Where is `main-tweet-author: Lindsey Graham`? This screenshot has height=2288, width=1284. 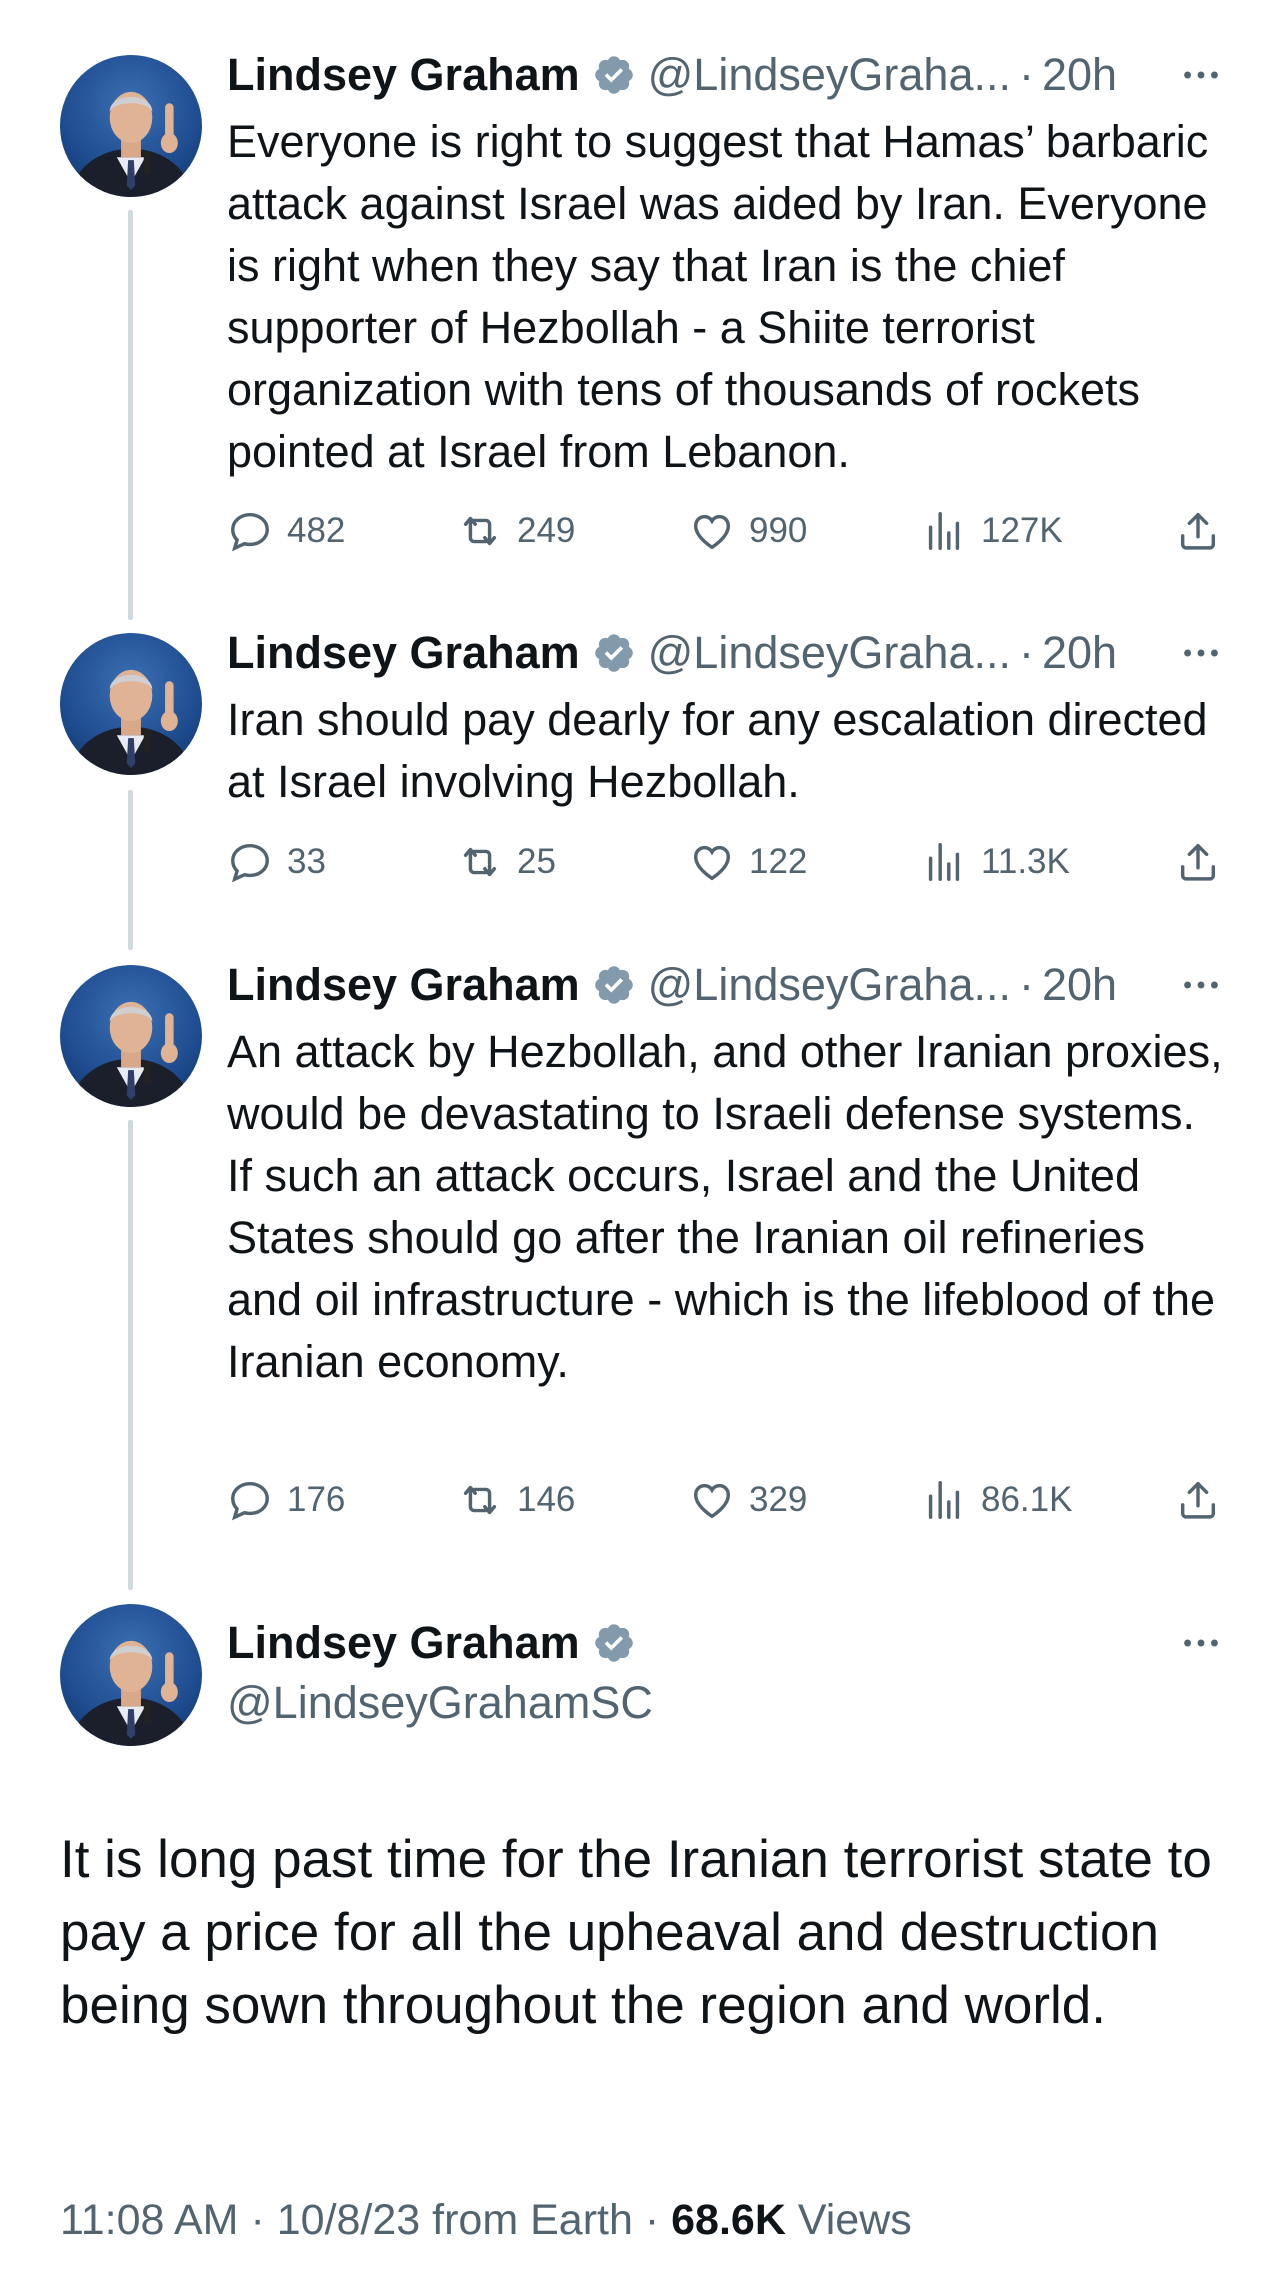 main-tweet-author: Lindsey Graham is located at coordinates (437, 1643).